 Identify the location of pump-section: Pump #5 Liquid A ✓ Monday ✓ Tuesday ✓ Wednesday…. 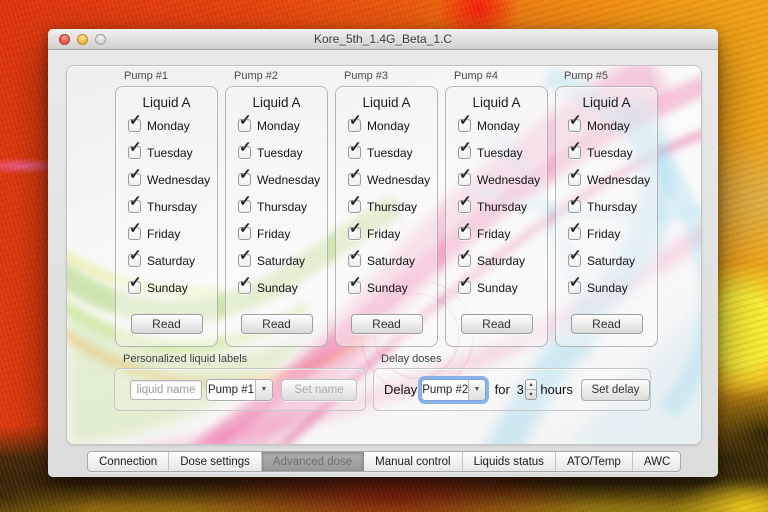
(606, 208).